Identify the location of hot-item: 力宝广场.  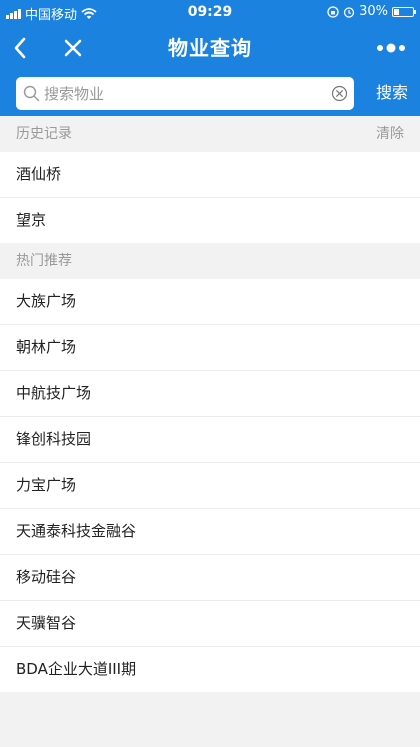
(210, 486).